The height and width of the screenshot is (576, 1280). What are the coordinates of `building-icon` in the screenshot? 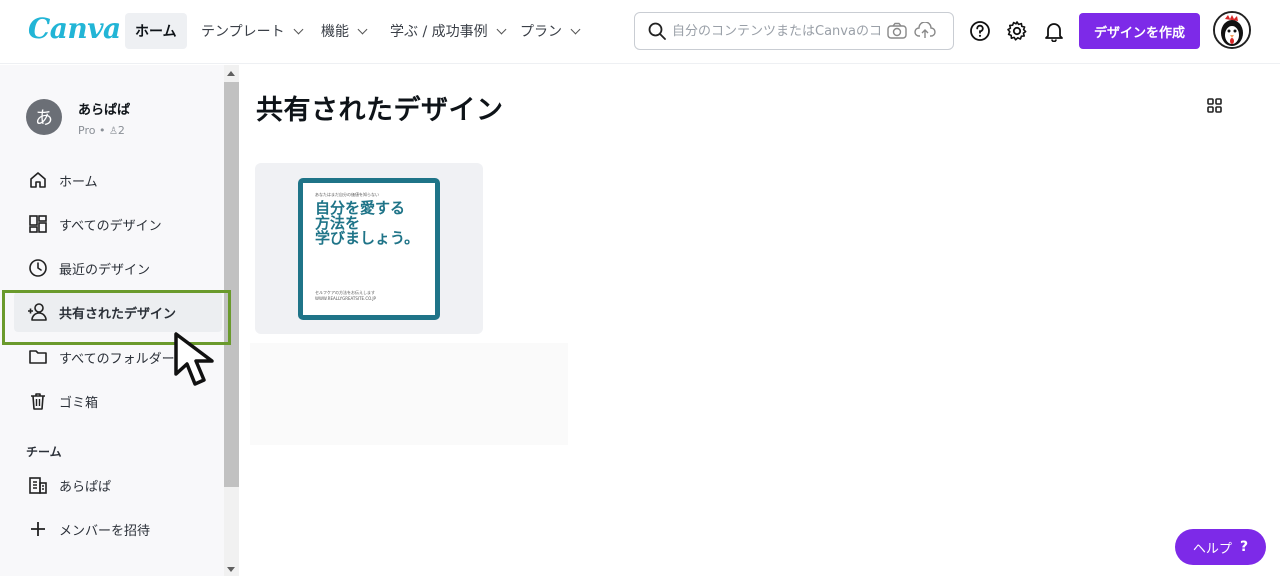 It's located at (38, 485).